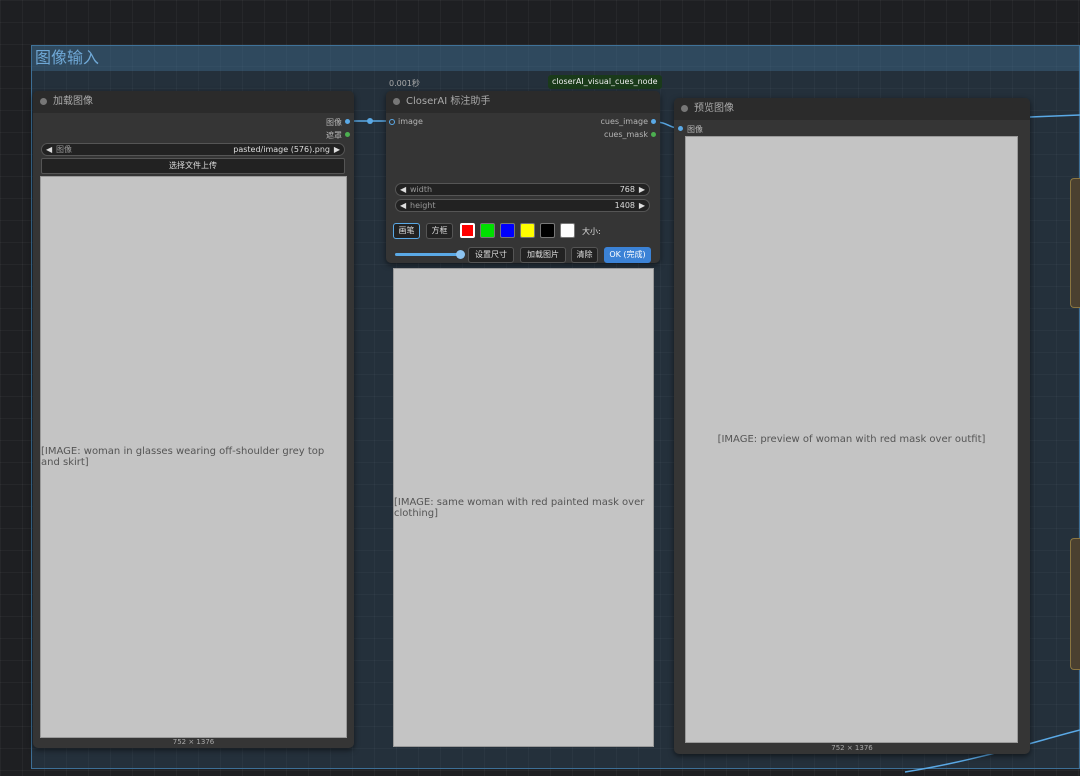 This screenshot has width=1080, height=776. Describe the element at coordinates (555, 58) in the screenshot. I see `group-title: 图像输入` at that location.